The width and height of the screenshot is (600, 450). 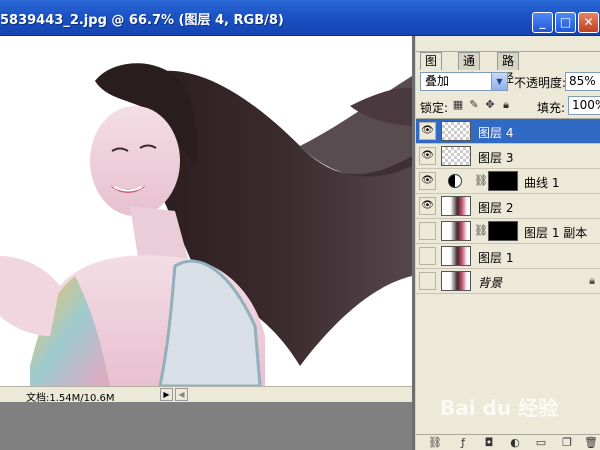 I want to click on lock-transparency-icon: ▦, so click(x=458, y=105).